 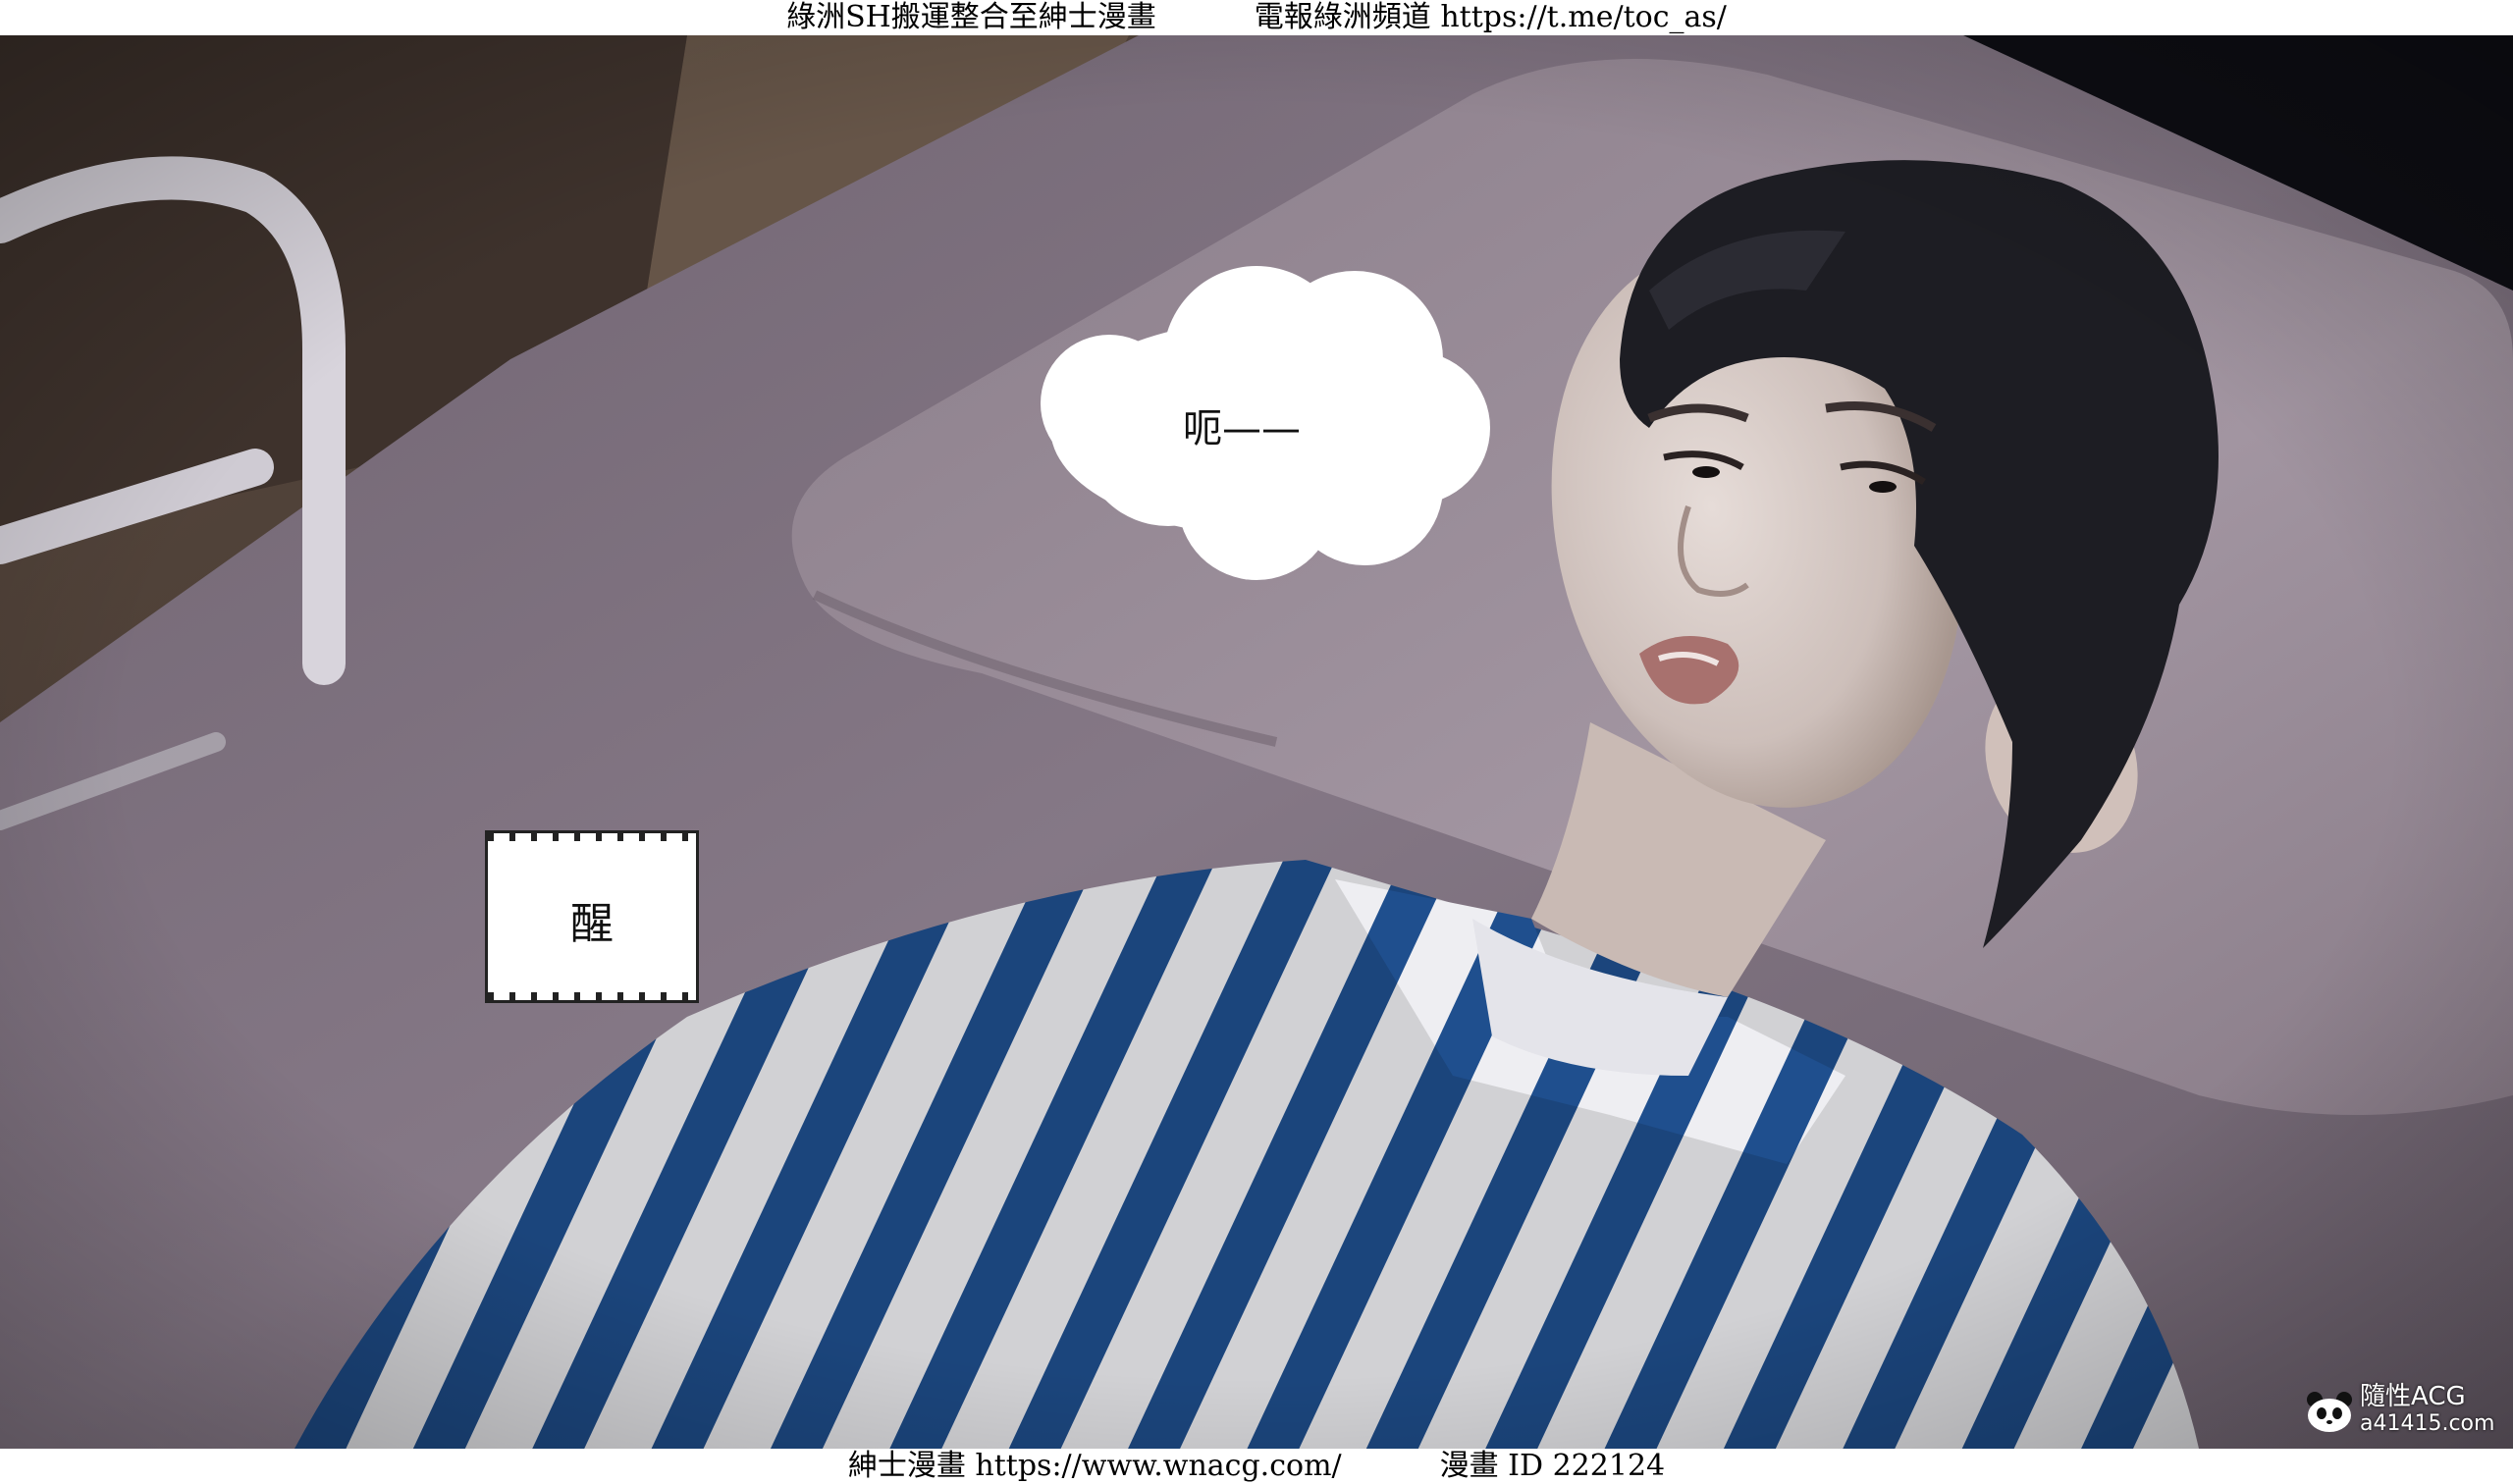 What do you see at coordinates (1553, 1466) in the screenshot?
I see `bottom-banner-right-text: 漫畫 ID 222124` at bounding box center [1553, 1466].